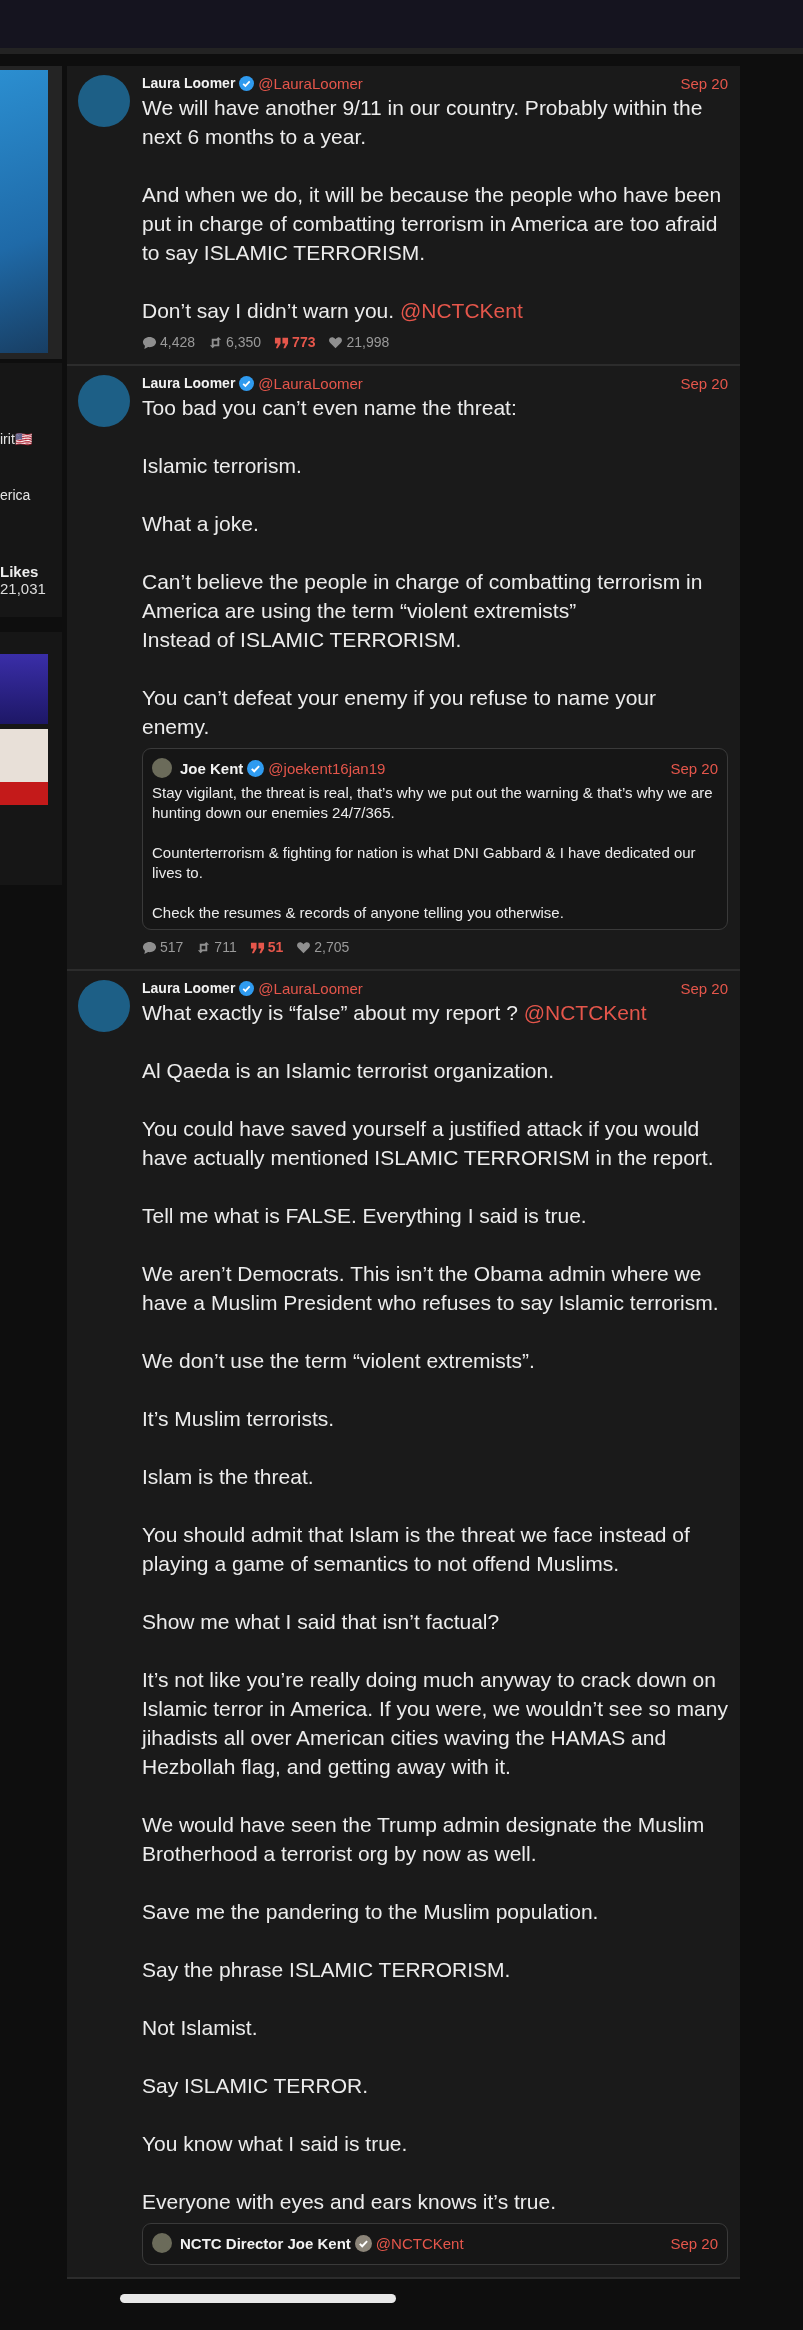  Describe the element at coordinates (258, 2298) in the screenshot. I see `scrollbar-thumb` at that location.